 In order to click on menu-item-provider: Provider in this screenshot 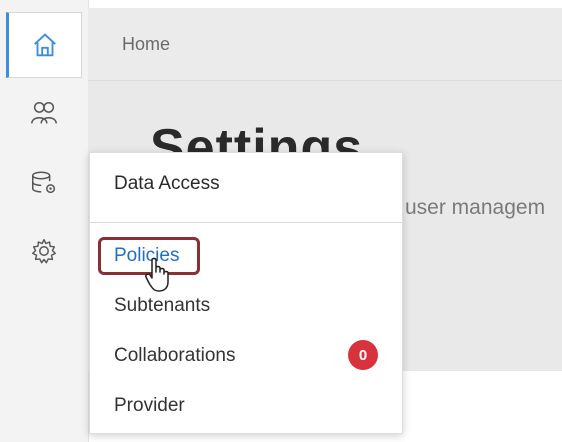, I will do `click(149, 406)`.